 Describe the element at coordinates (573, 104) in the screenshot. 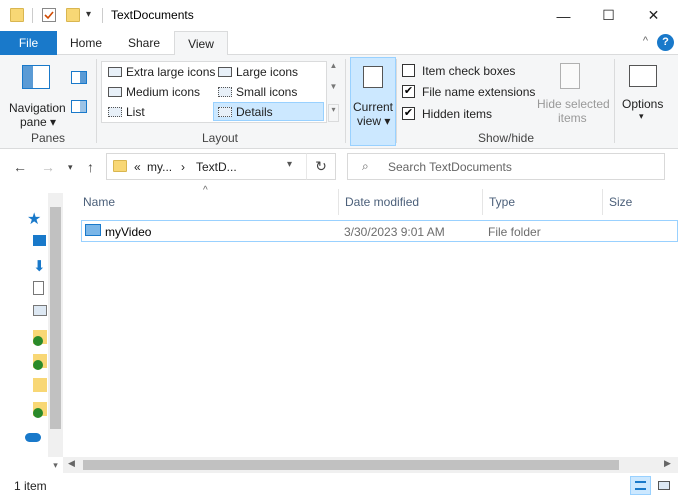

I see `hide-selected-label: Hide selected` at that location.